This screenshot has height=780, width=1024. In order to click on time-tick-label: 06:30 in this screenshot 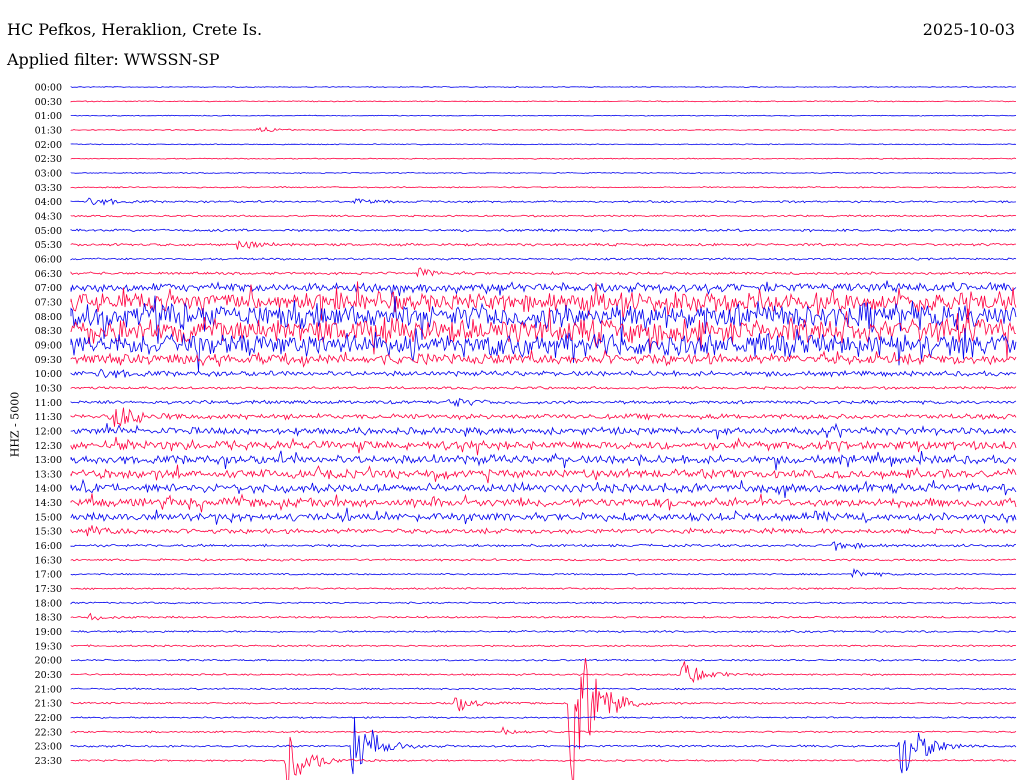, I will do `click(48, 274)`.